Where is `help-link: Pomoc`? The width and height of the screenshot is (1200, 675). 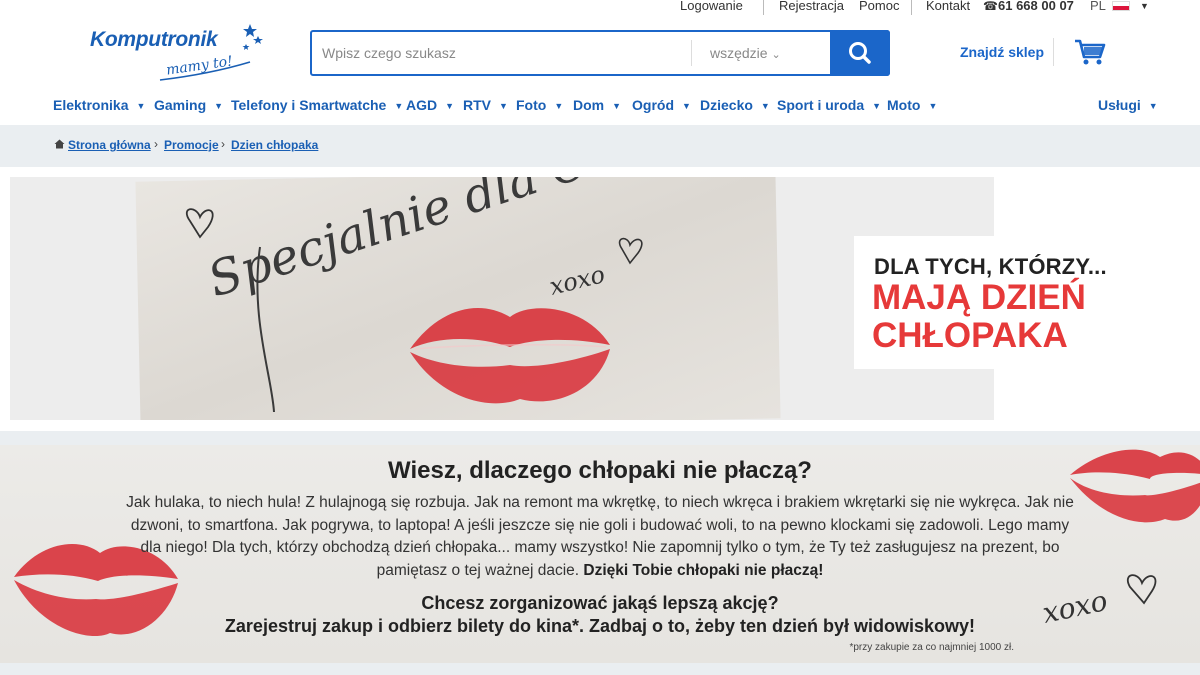
help-link: Pomoc is located at coordinates (879, 6).